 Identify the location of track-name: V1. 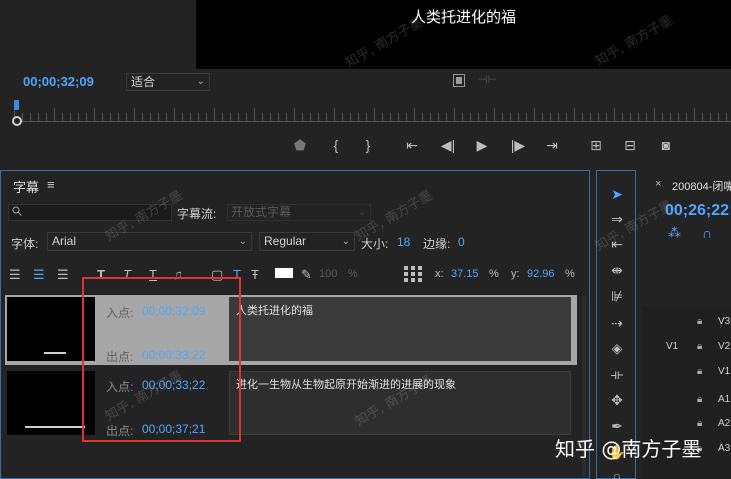
(724, 371).